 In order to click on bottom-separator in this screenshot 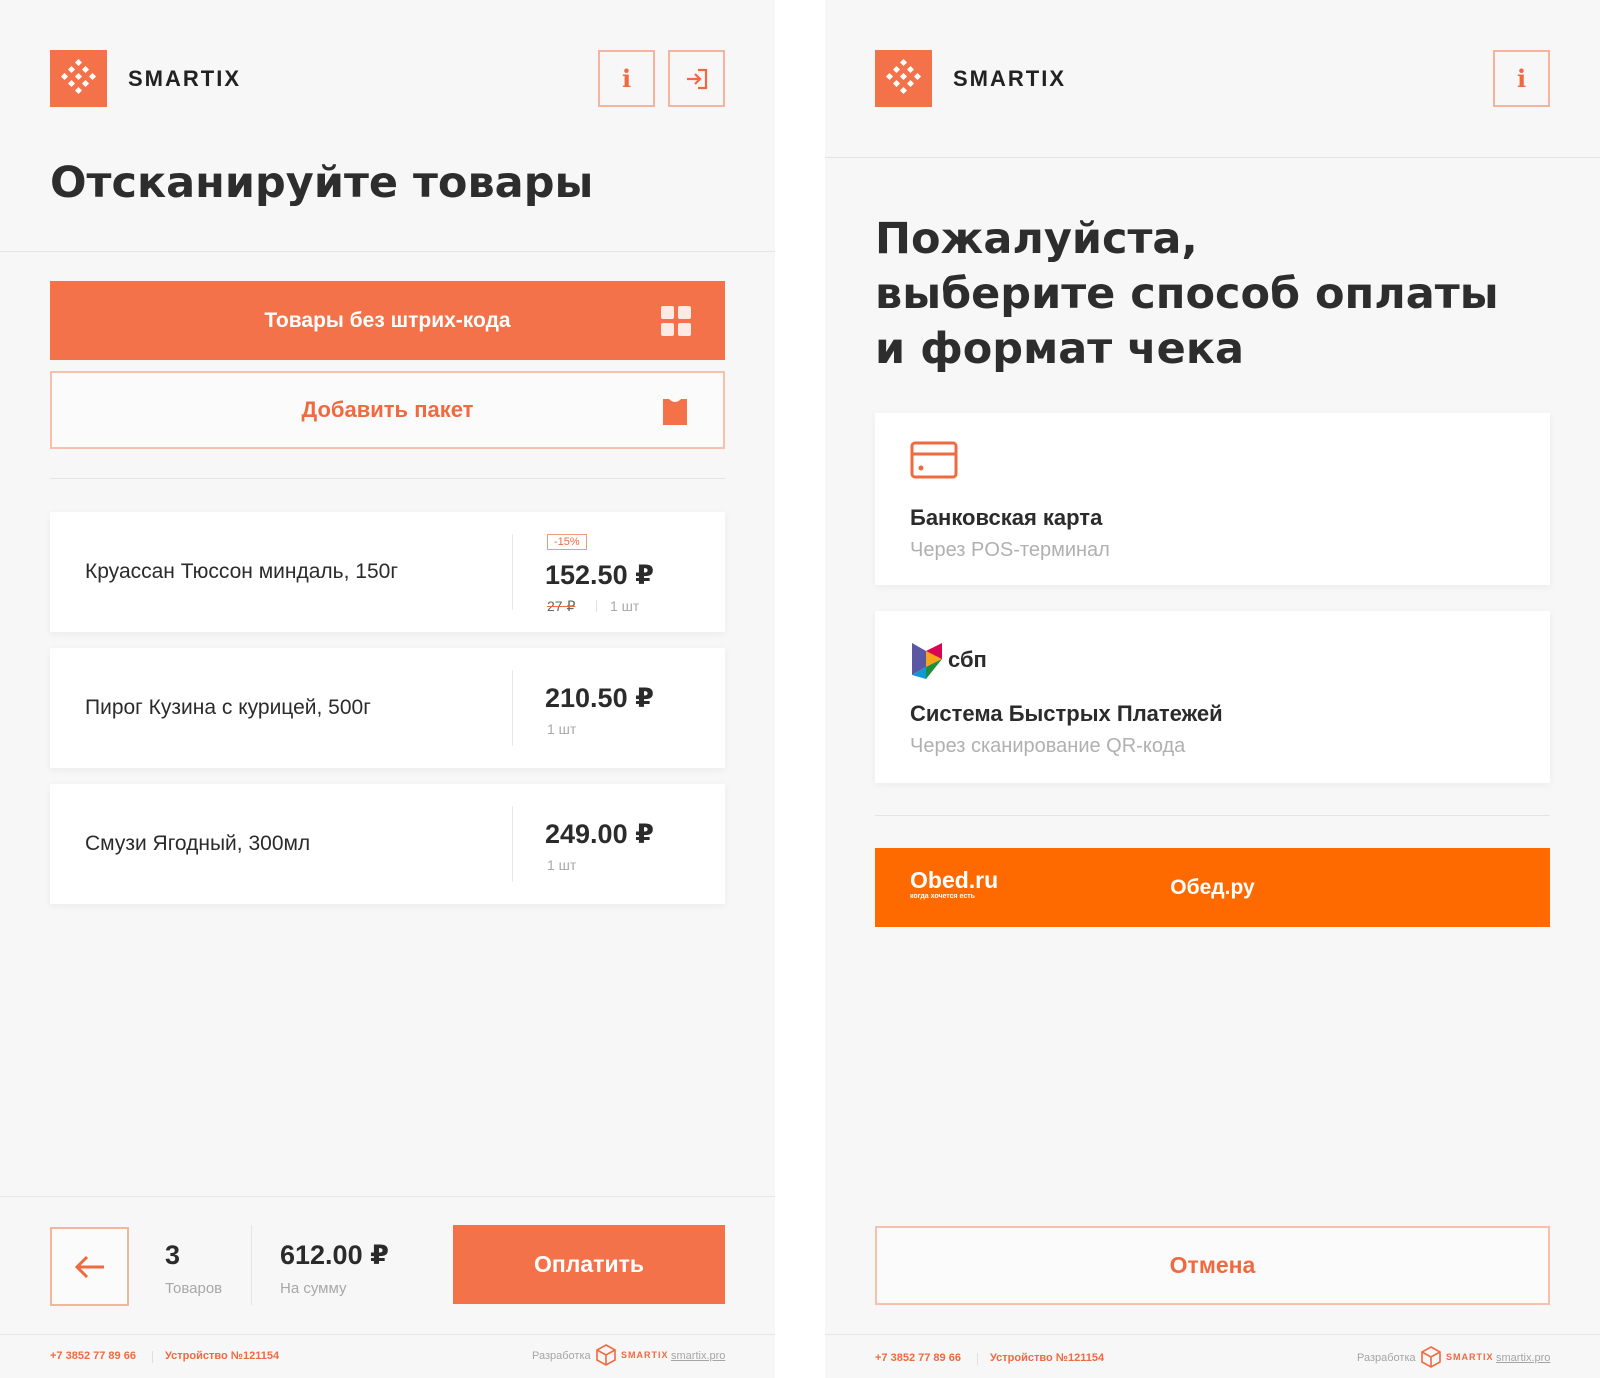, I will do `click(251, 1265)`.